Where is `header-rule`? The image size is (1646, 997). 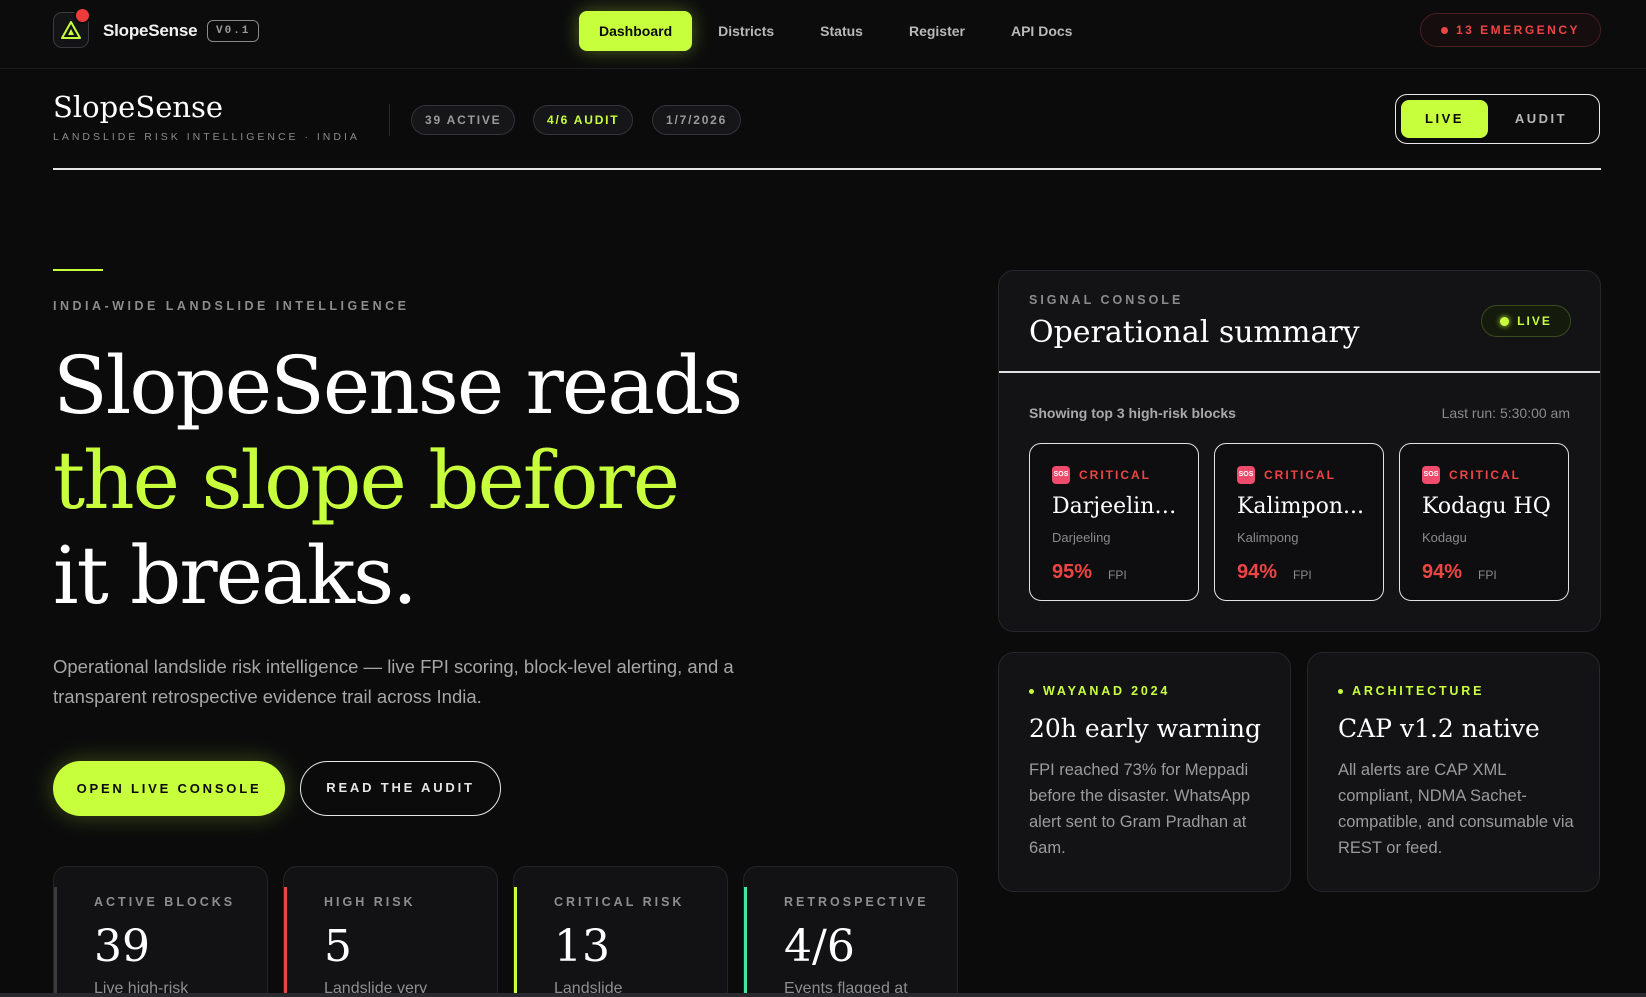
header-rule is located at coordinates (827, 169).